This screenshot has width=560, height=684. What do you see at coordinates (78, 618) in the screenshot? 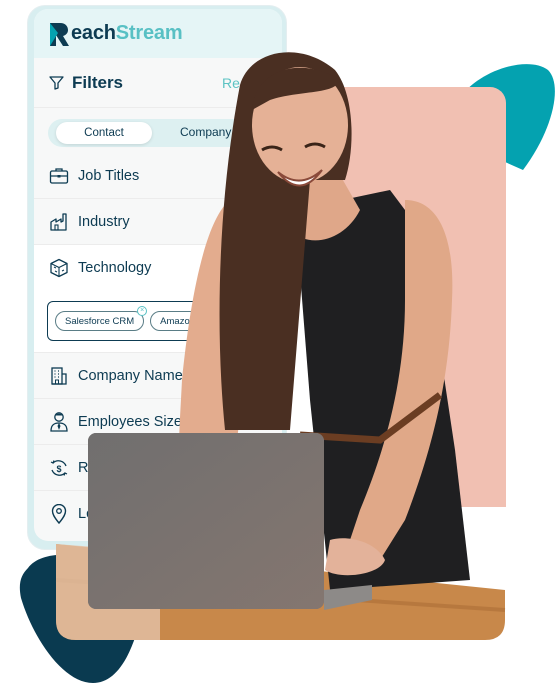
I see `navy-blob-decoration` at bounding box center [78, 618].